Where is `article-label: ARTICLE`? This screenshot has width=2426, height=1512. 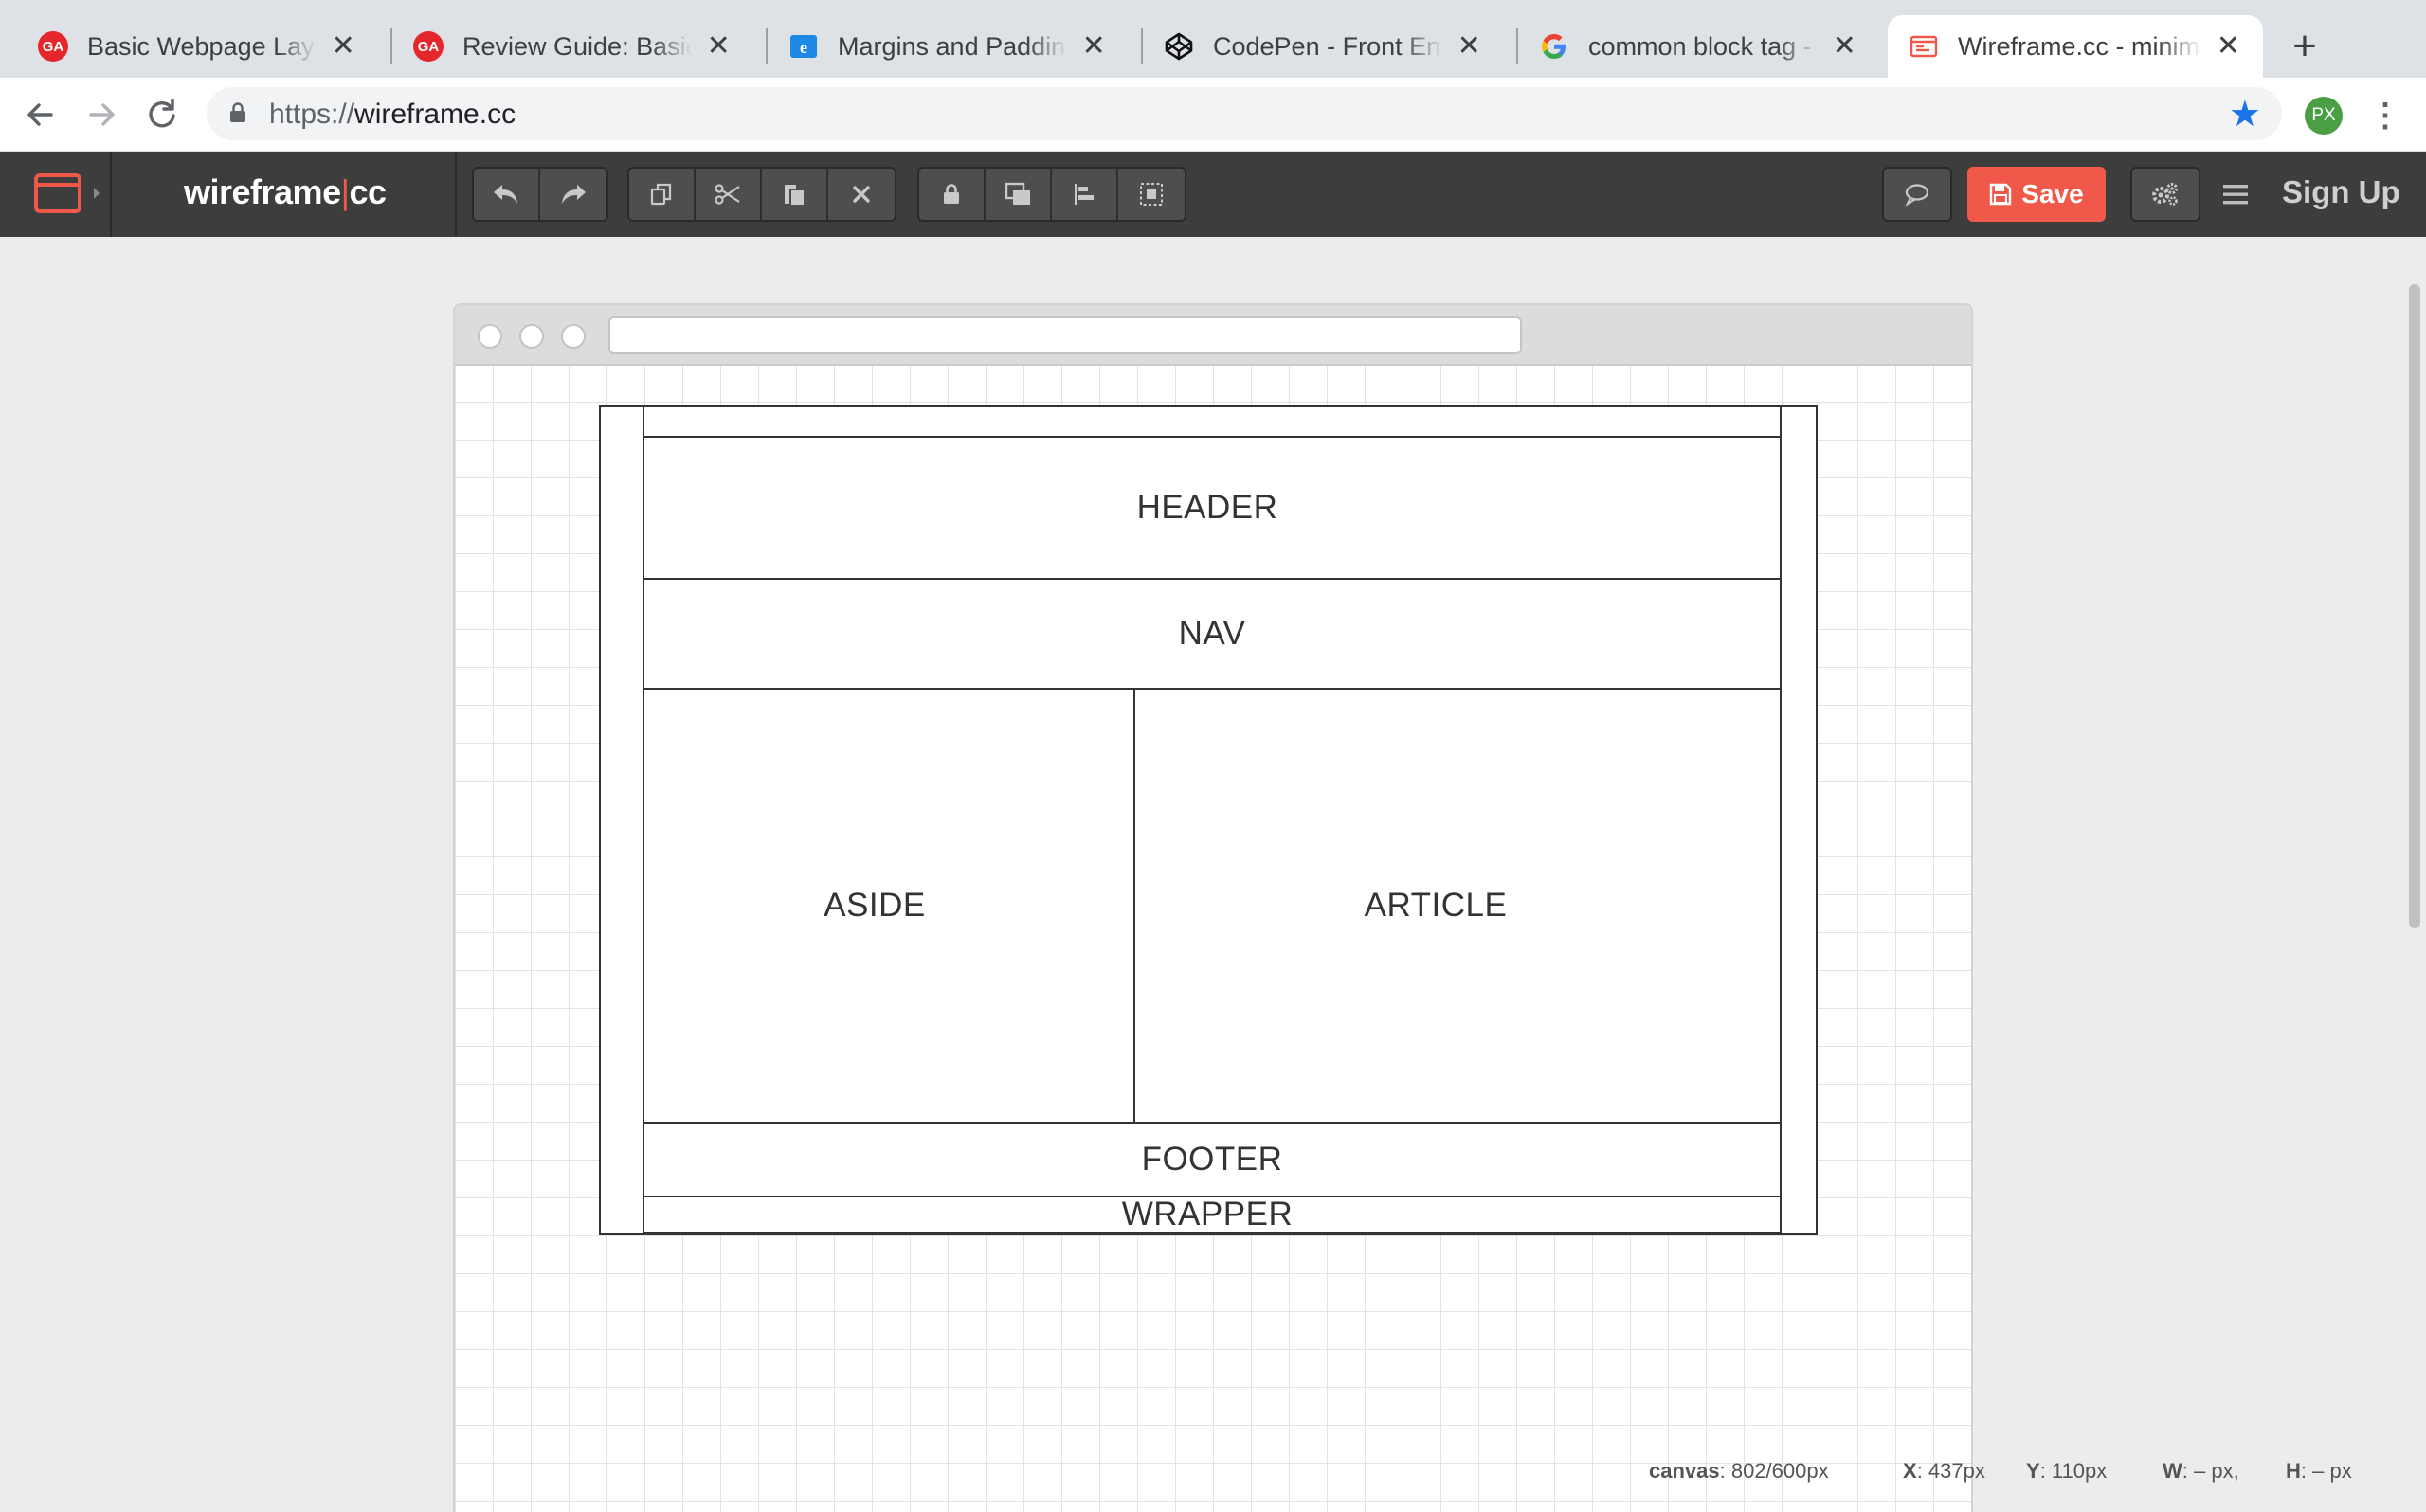 article-label: ARTICLE is located at coordinates (1436, 905).